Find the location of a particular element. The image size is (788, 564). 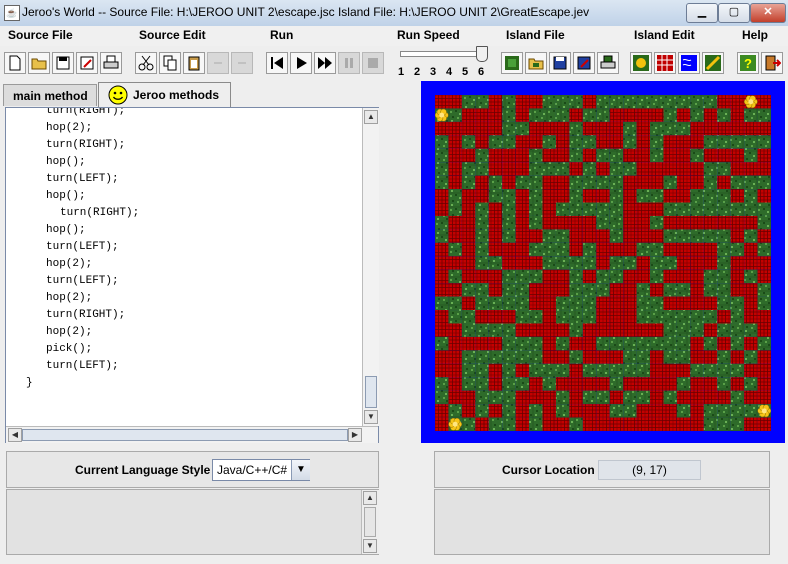

print-island-button is located at coordinates (608, 63).